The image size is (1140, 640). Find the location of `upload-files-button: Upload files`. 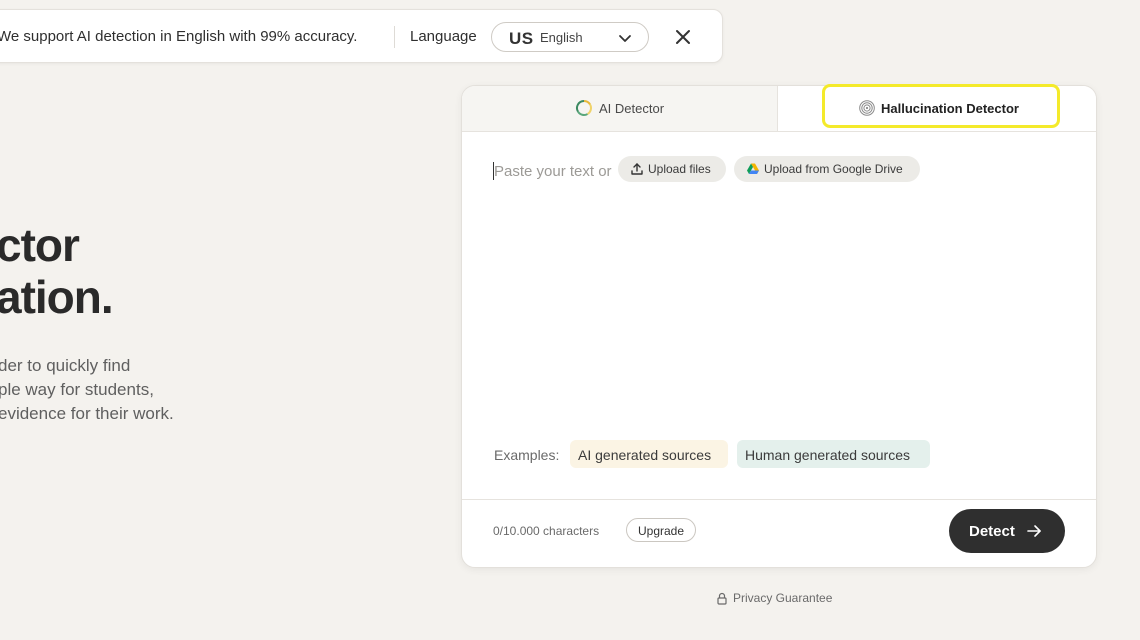

upload-files-button: Upload files is located at coordinates (672, 169).